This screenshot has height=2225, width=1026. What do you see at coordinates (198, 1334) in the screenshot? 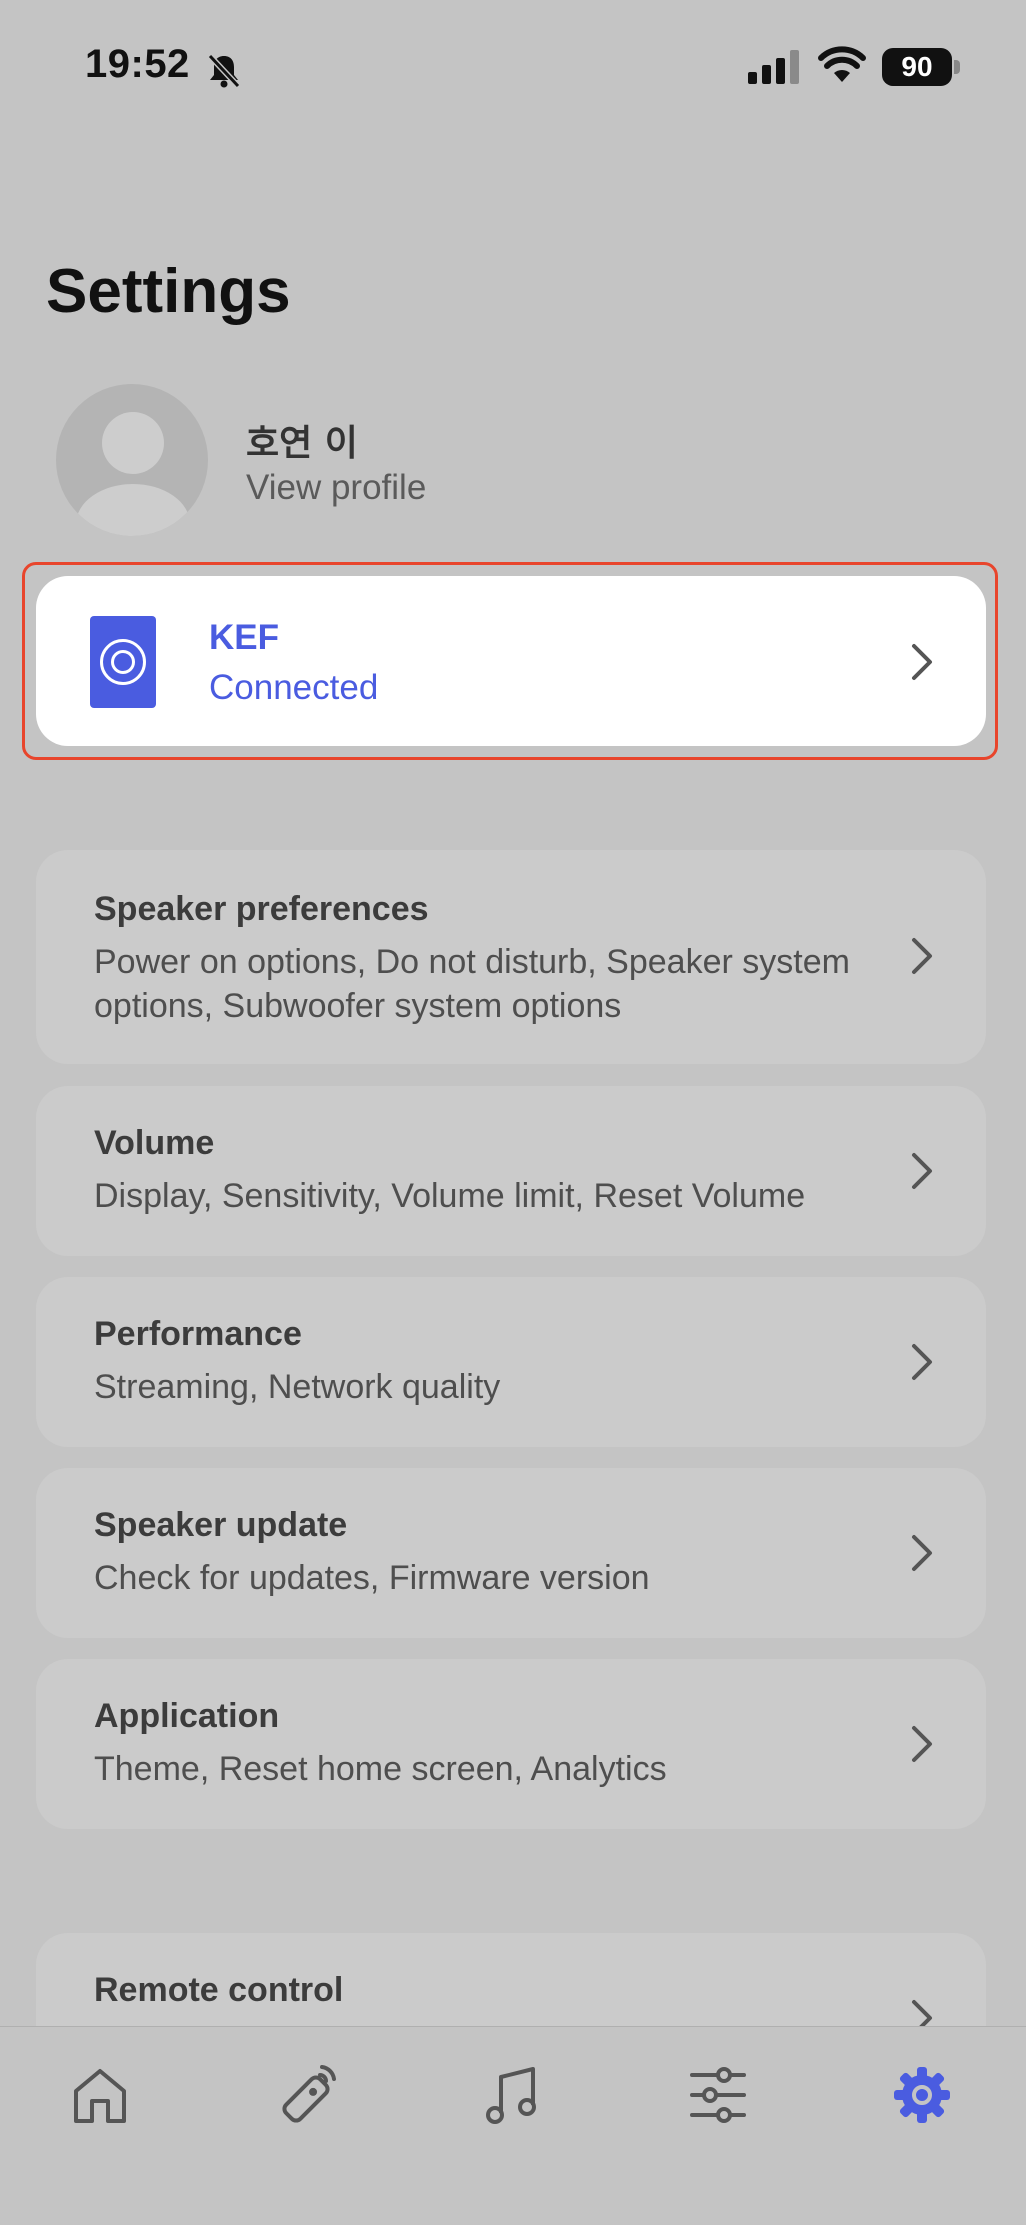
I see `card-title: Performance` at bounding box center [198, 1334].